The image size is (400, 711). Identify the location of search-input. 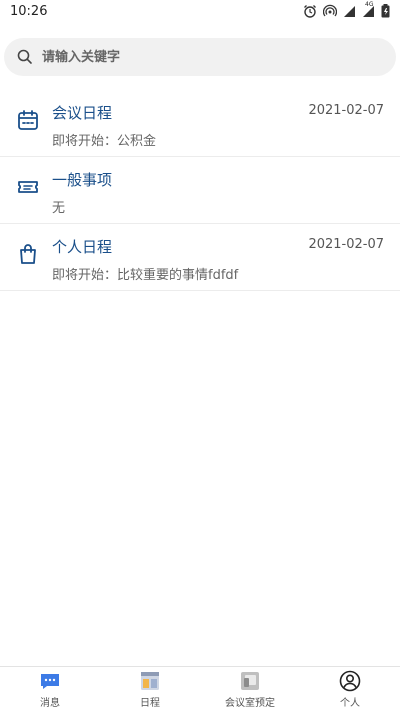
(212, 57).